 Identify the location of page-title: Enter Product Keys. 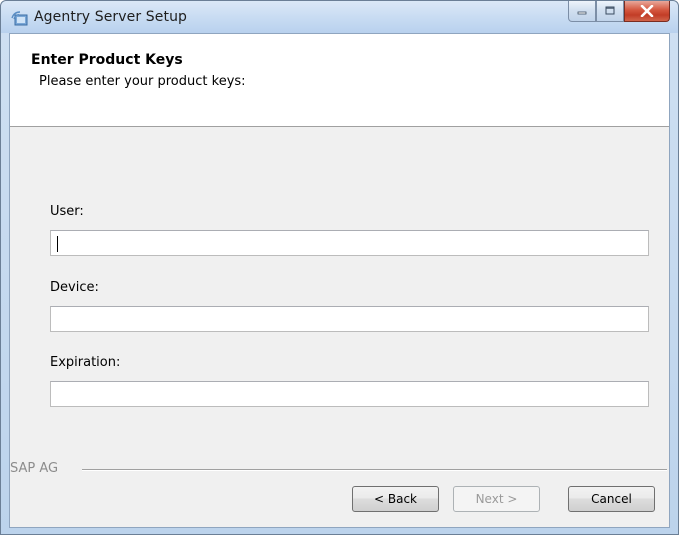
(107, 60).